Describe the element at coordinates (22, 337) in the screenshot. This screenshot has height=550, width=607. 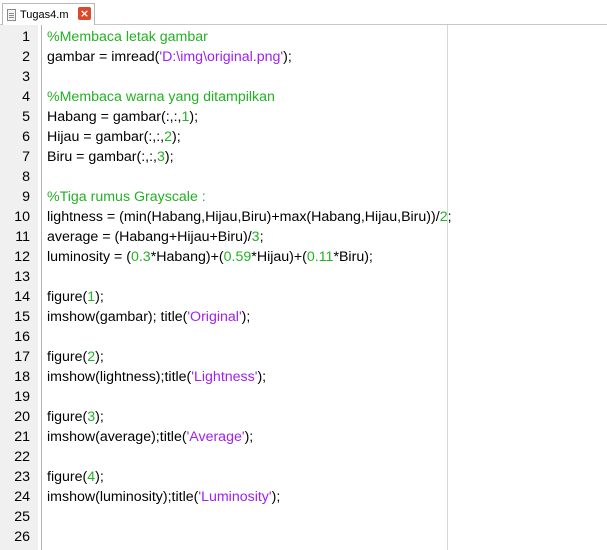
I see `line-number: 16` at that location.